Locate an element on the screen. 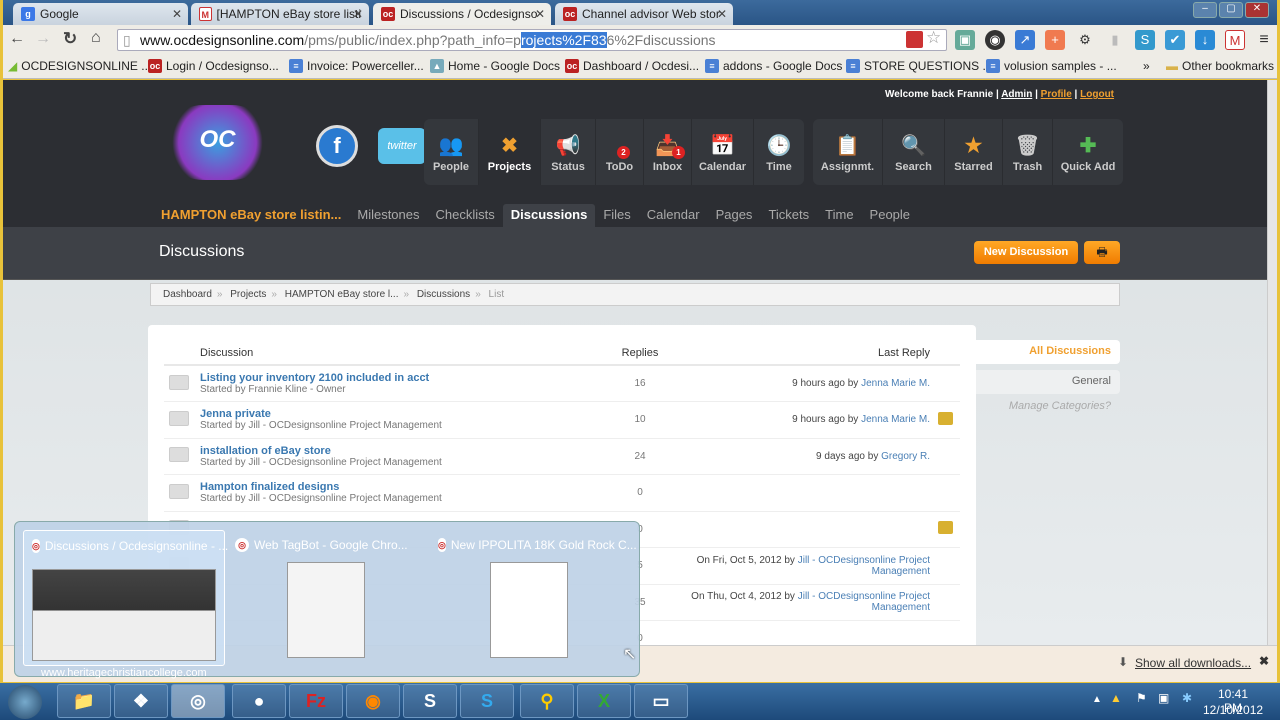 The width and height of the screenshot is (1280, 720). excel-icon: X is located at coordinates (604, 701).